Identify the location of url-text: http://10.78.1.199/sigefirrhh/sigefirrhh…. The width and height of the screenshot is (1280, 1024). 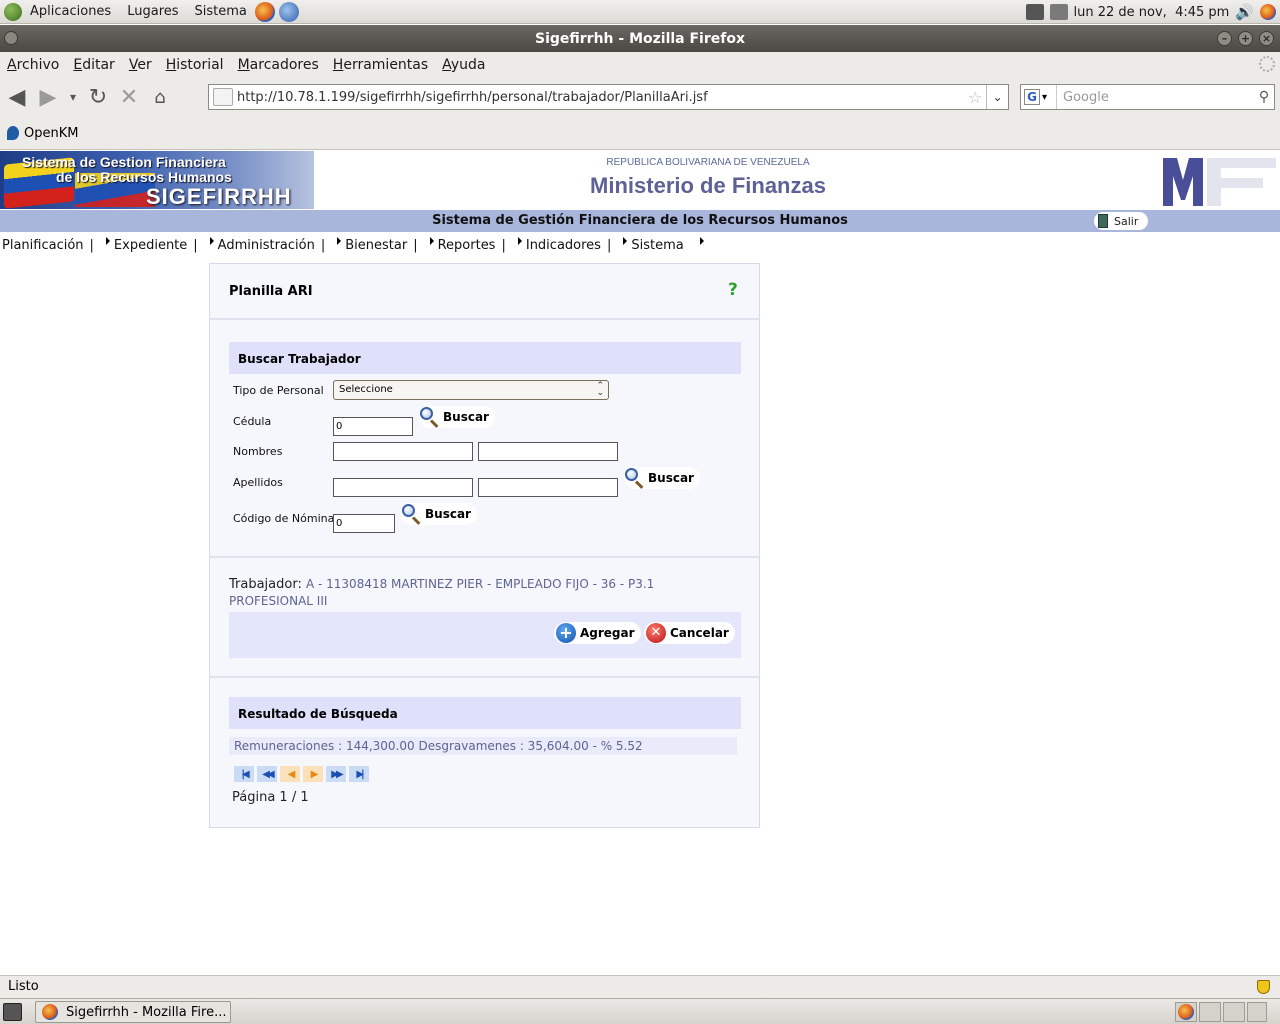
(600, 97).